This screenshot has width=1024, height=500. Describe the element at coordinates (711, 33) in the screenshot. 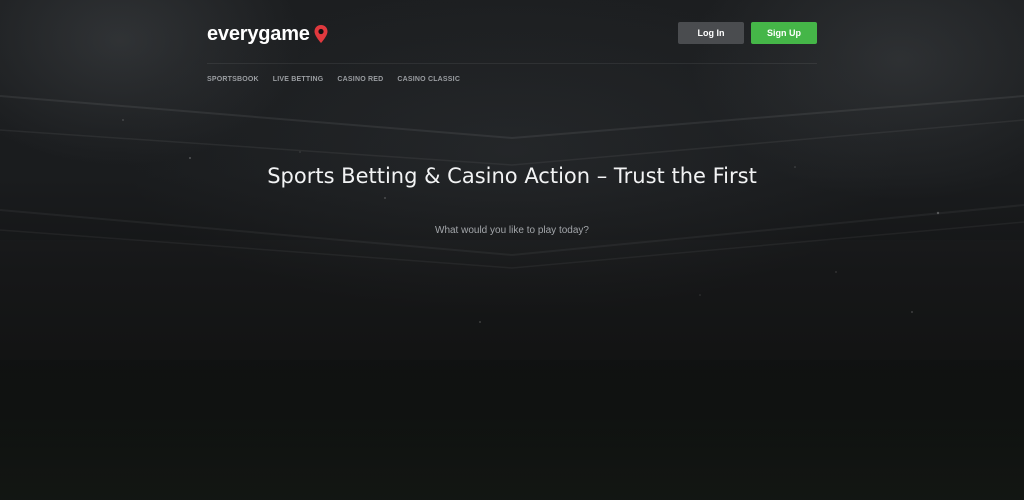

I see `login-button: Log In` at that location.